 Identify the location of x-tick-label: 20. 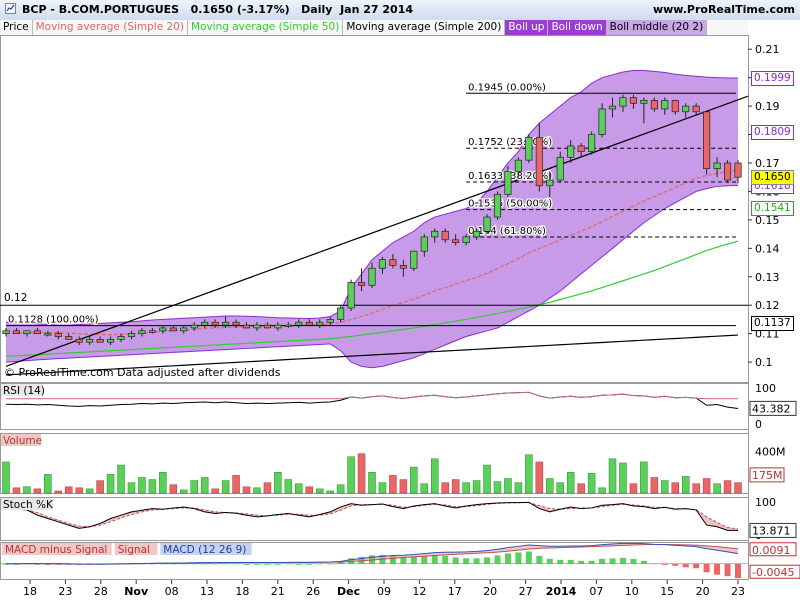
(490, 591).